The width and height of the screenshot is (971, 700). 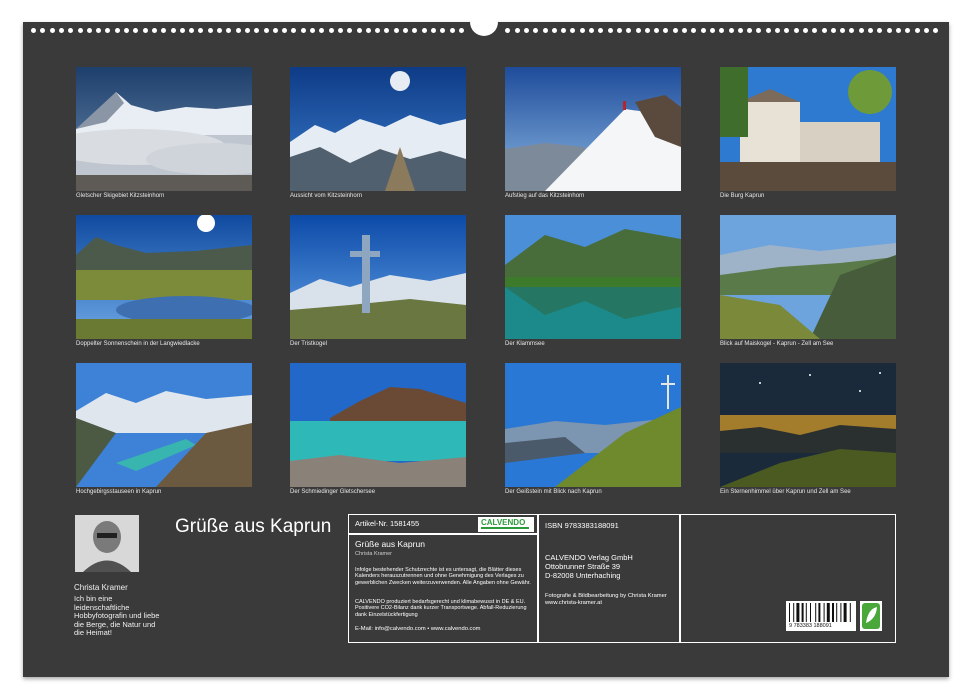 What do you see at coordinates (120, 196) in the screenshot?
I see `caption-1: Gletscher Skigebiet Kitzsteinhorn` at bounding box center [120, 196].